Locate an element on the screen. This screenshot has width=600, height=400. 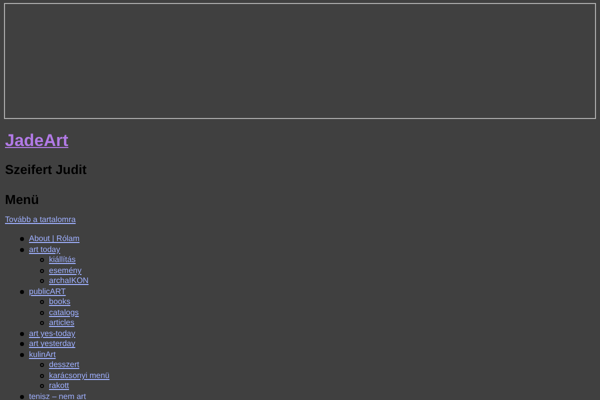
submenu-link: desszert is located at coordinates (64, 365).